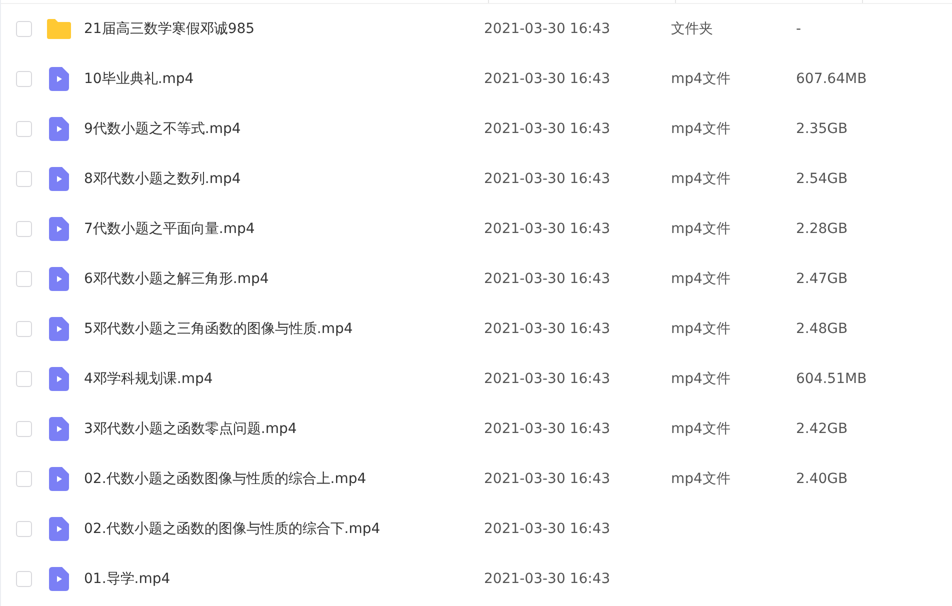  What do you see at coordinates (822, 479) in the screenshot?
I see `file-size: 2.40GB` at bounding box center [822, 479].